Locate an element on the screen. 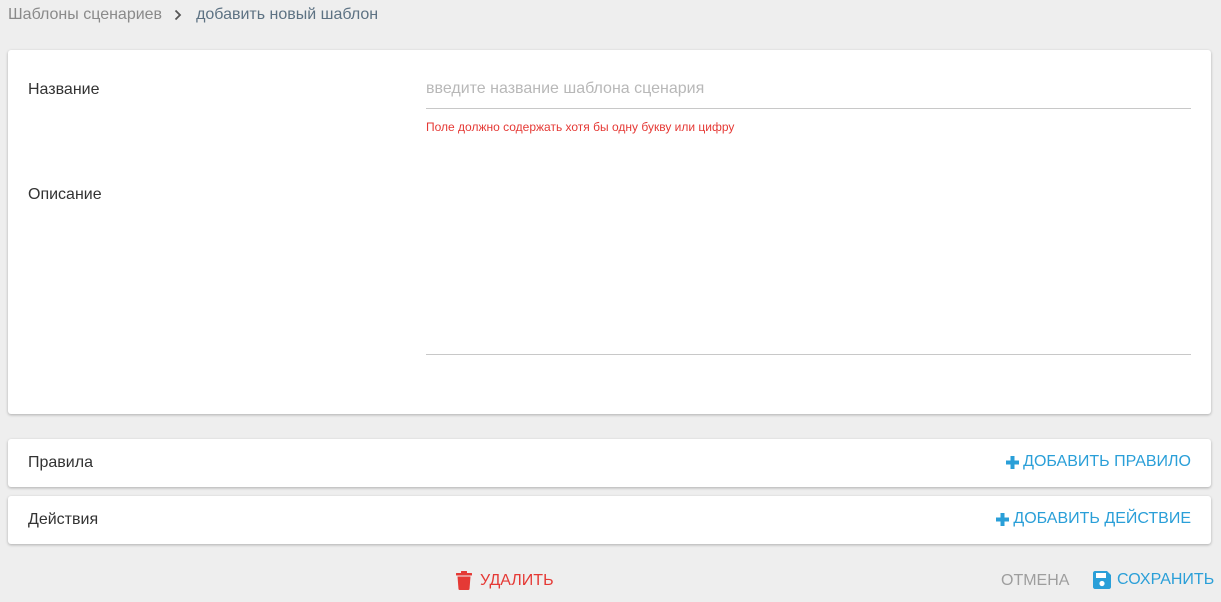 This screenshot has height=602, width=1221. add-action-button: ДОБАВИТЬ ДЕЙСТВИЕ is located at coordinates (1093, 519).